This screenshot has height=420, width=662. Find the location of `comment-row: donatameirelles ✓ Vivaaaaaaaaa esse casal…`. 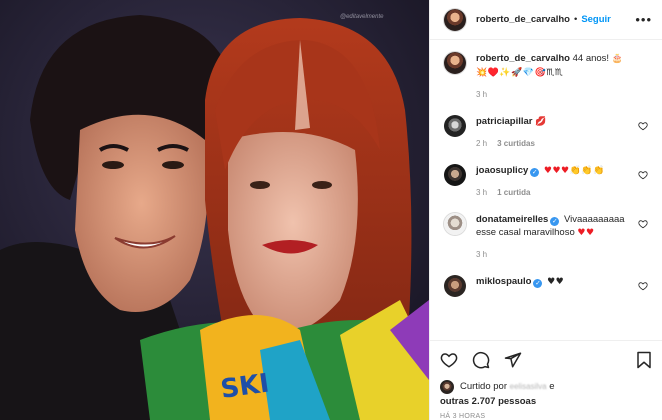

comment-row: donatameirelles ✓ Vivaaaaaaaaa esse casal… is located at coordinates (546, 237).